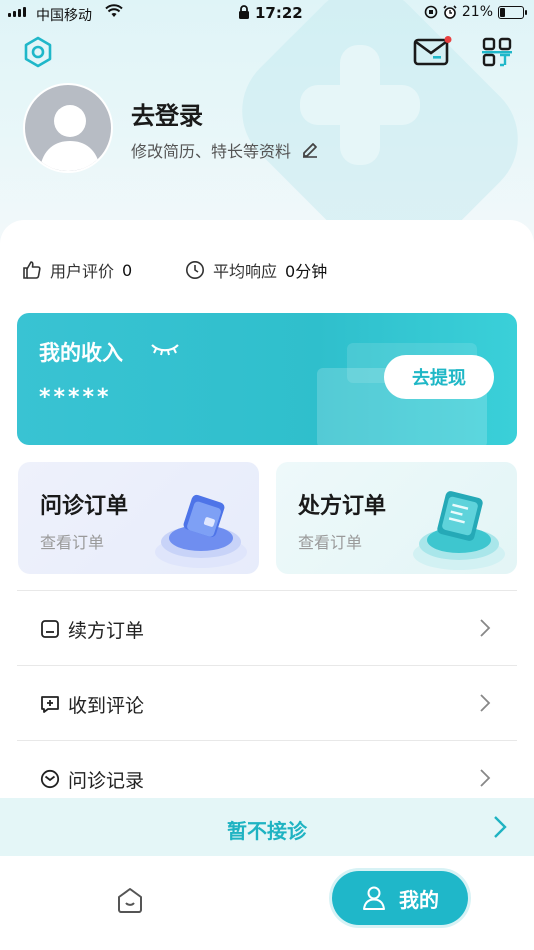 The image size is (534, 950). Describe the element at coordinates (267, 628) in the screenshot. I see `list-item-renewal-orders: 续方订单` at that location.